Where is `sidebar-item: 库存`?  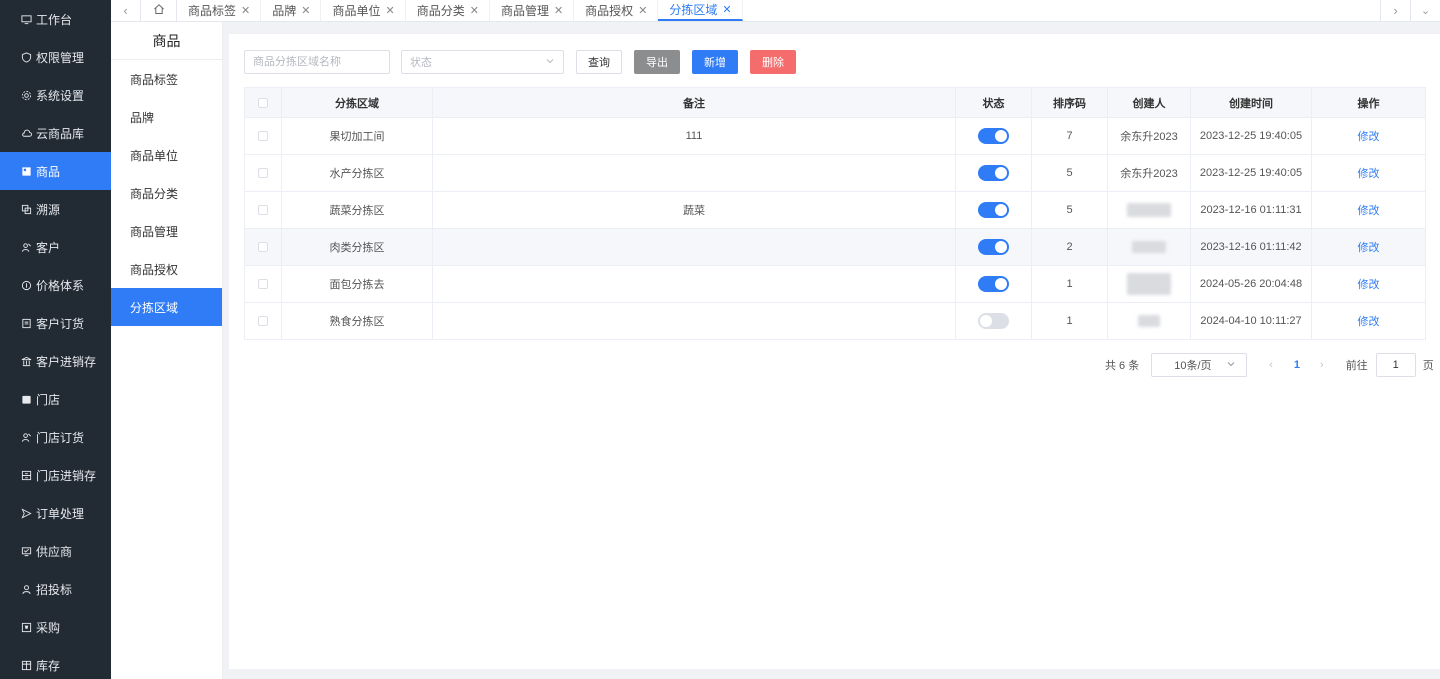
sidebar-item: 库存 is located at coordinates (55, 662).